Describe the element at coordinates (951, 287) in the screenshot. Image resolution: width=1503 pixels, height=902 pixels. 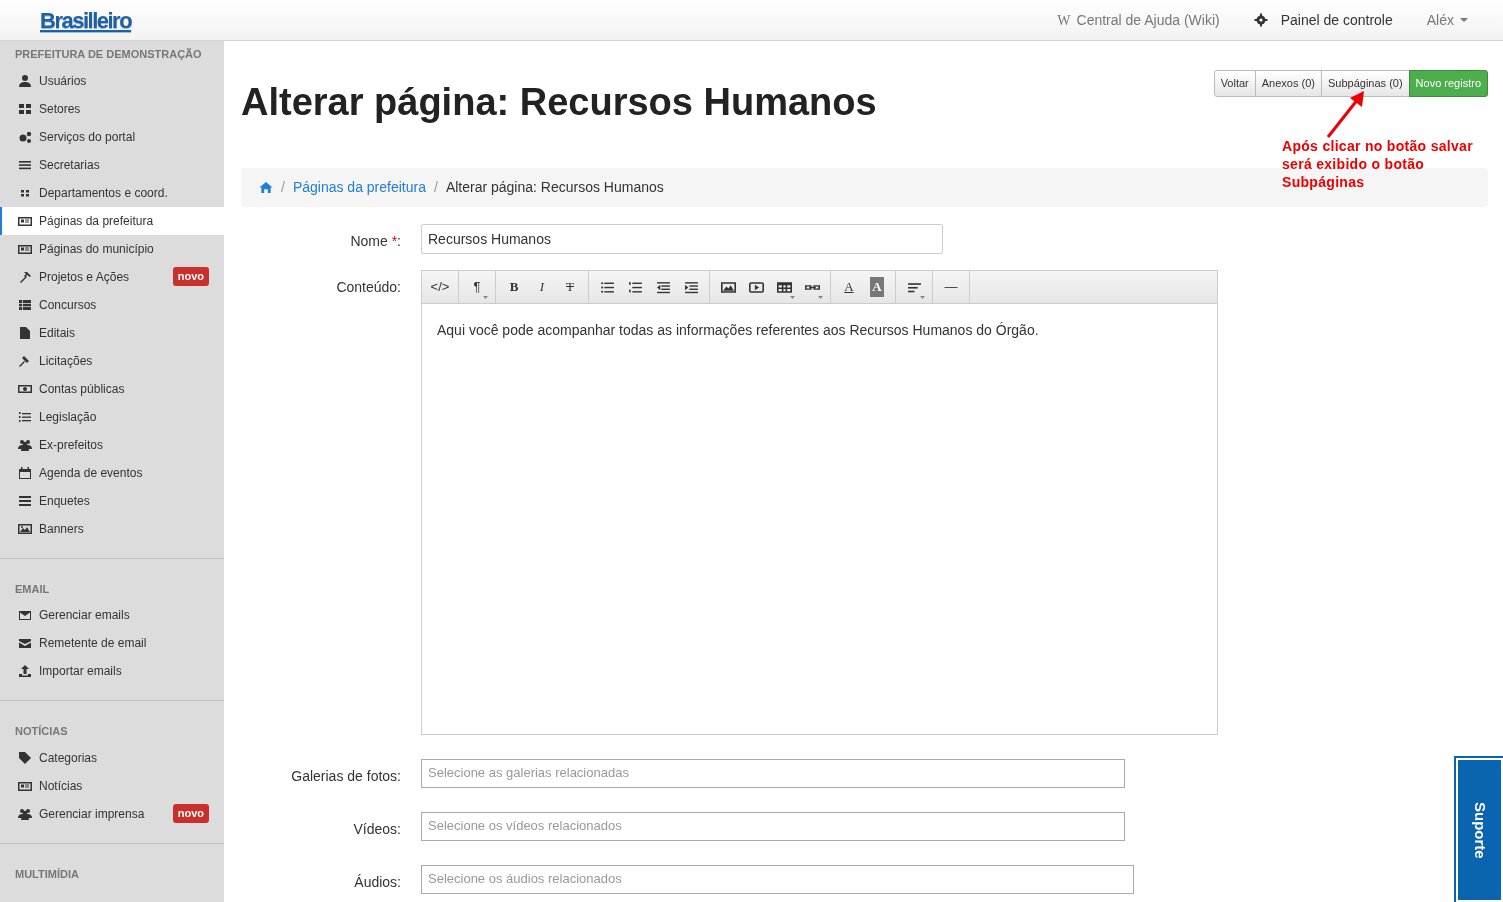
I see `format-button: —` at that location.